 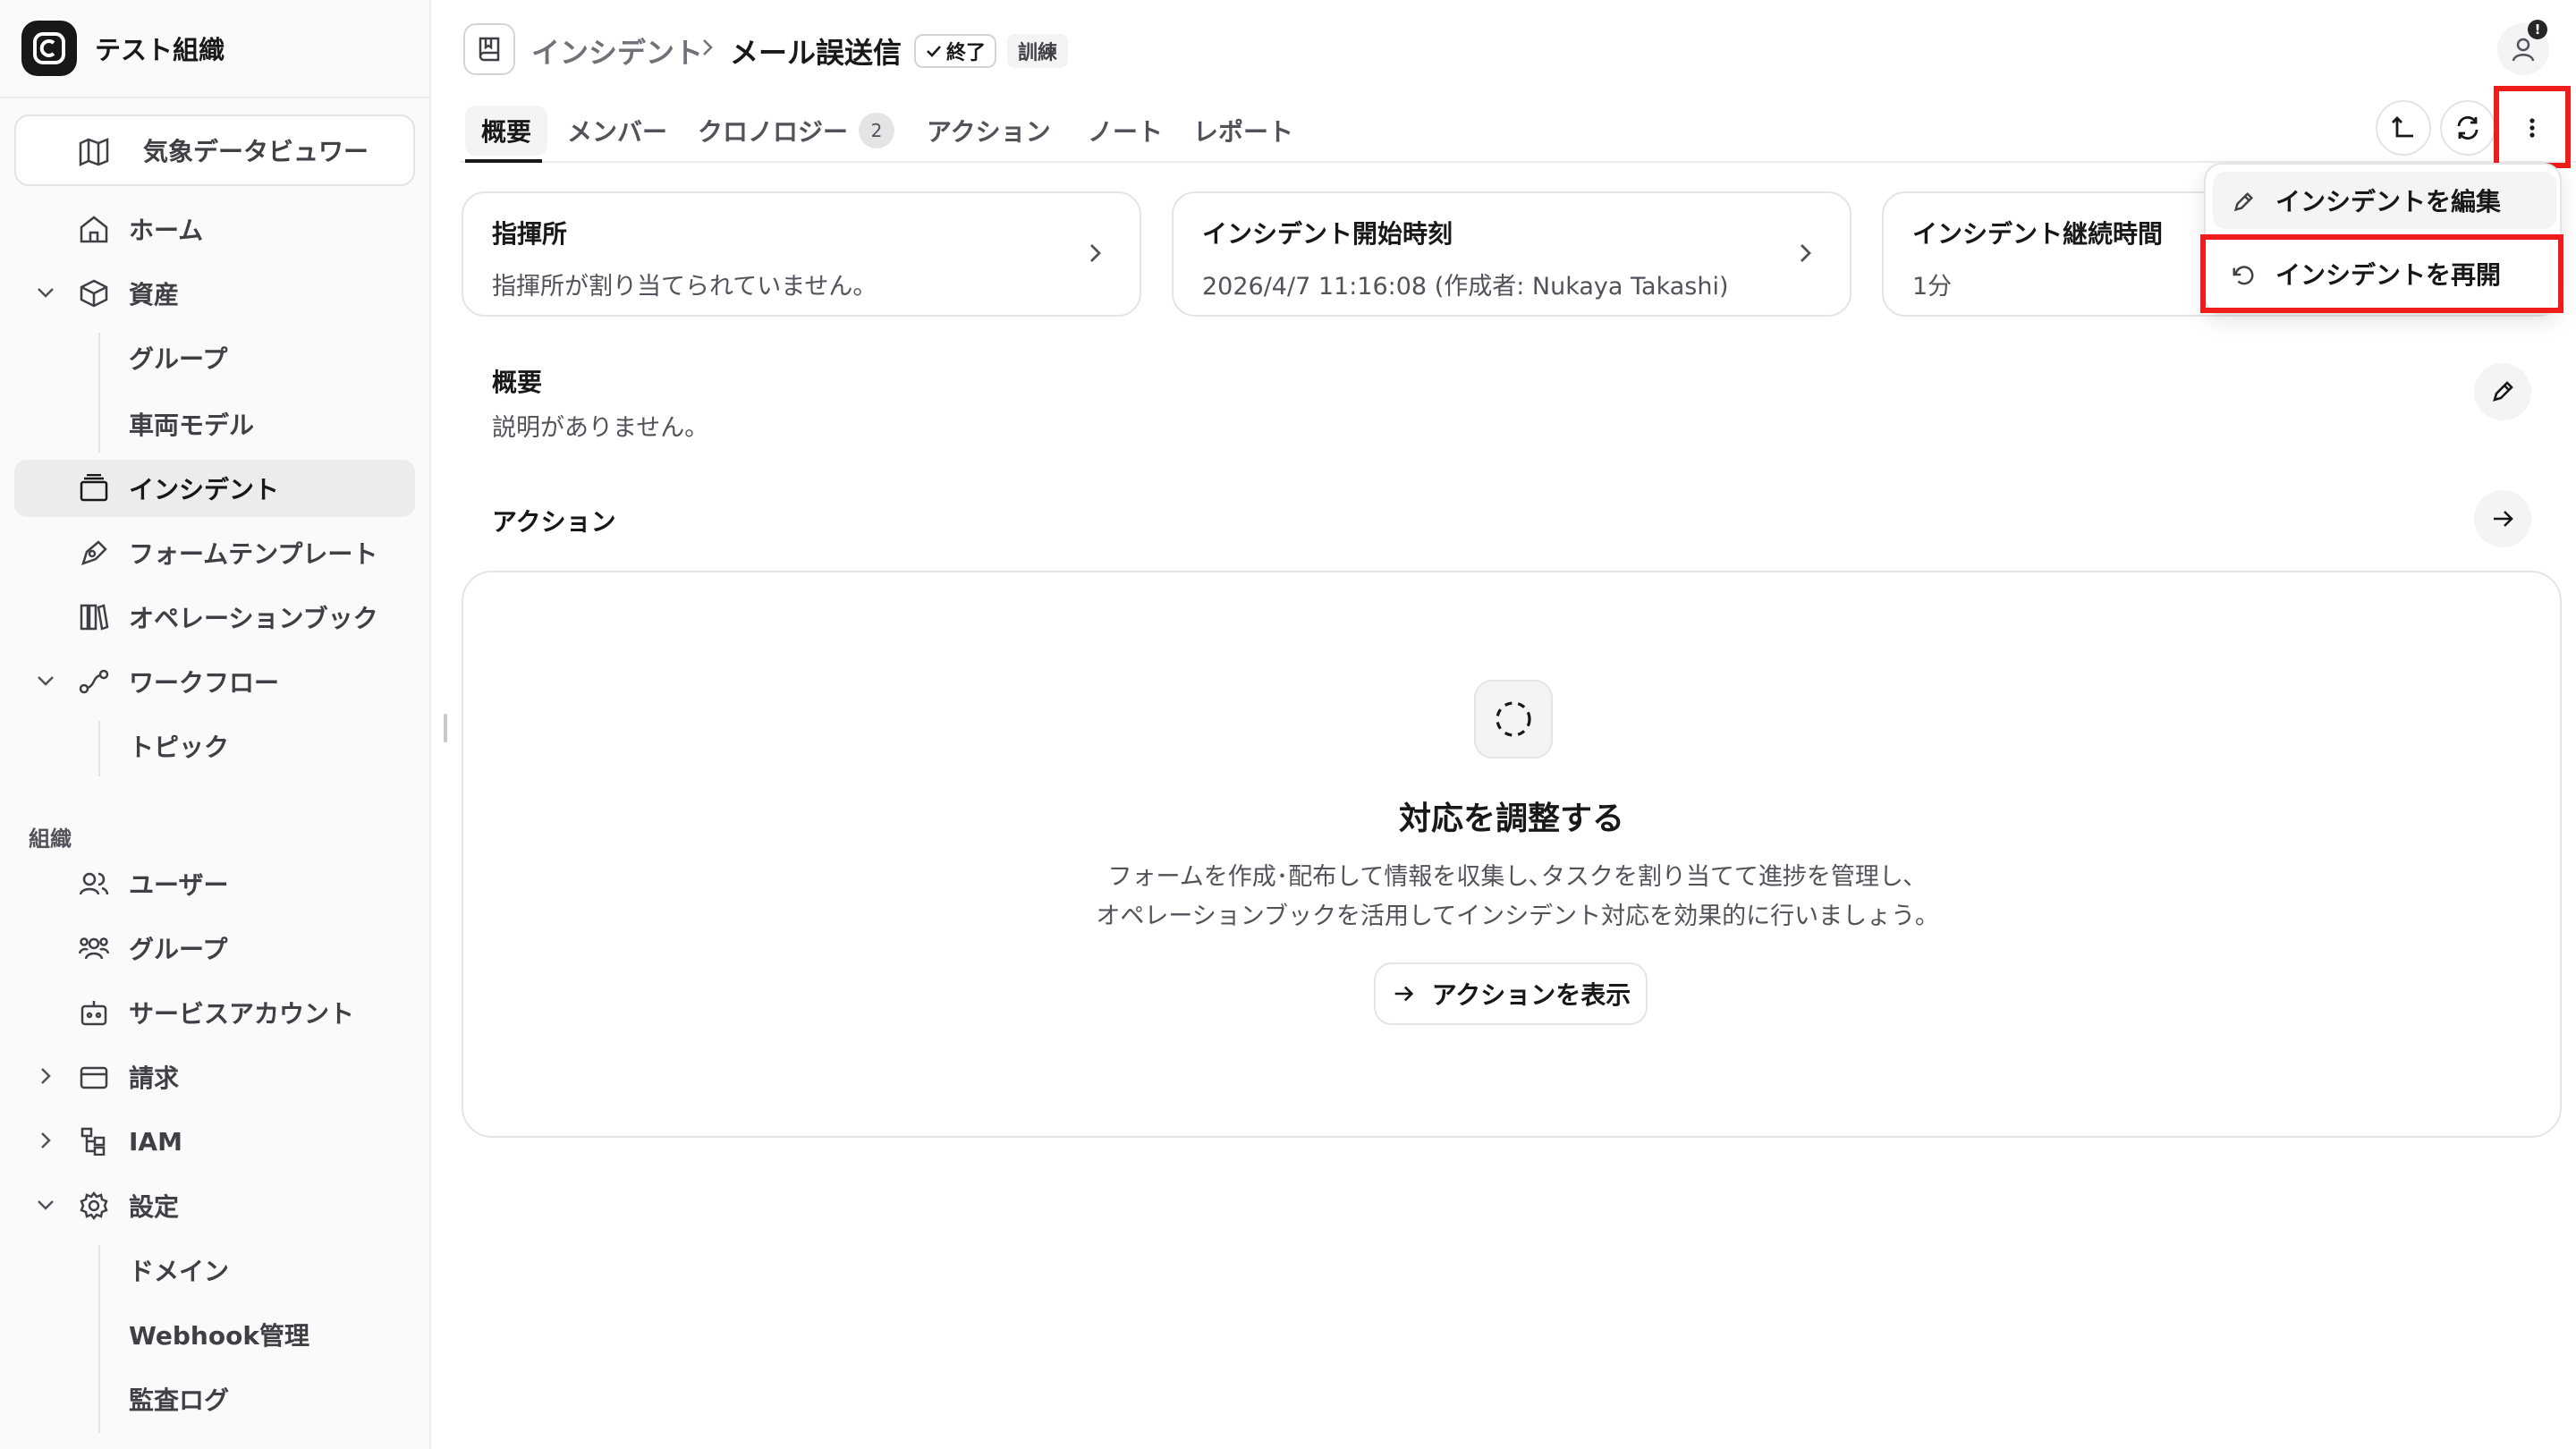 I want to click on pen-tool-icon, so click(x=94, y=555).